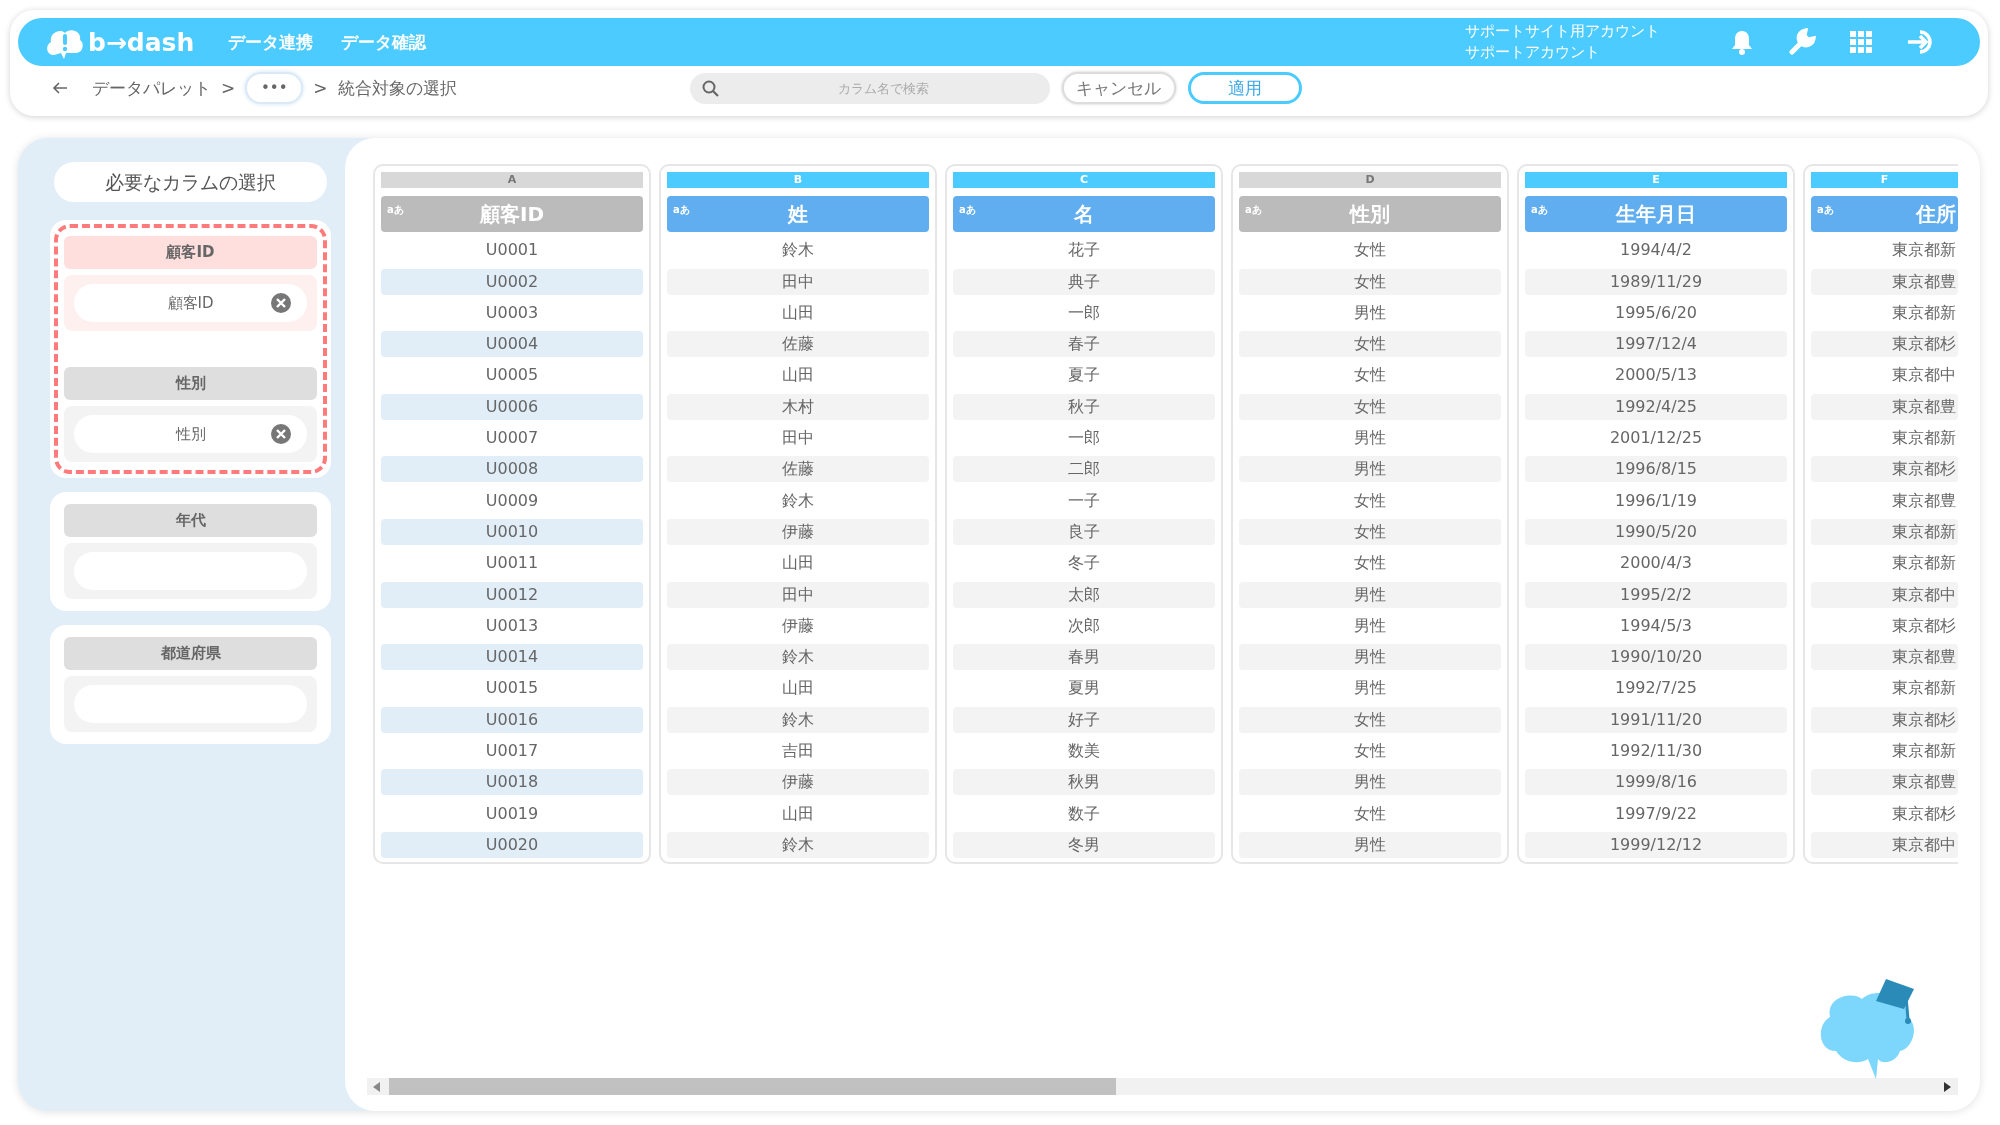  I want to click on breadcrumb-link: データパレット, so click(151, 88).